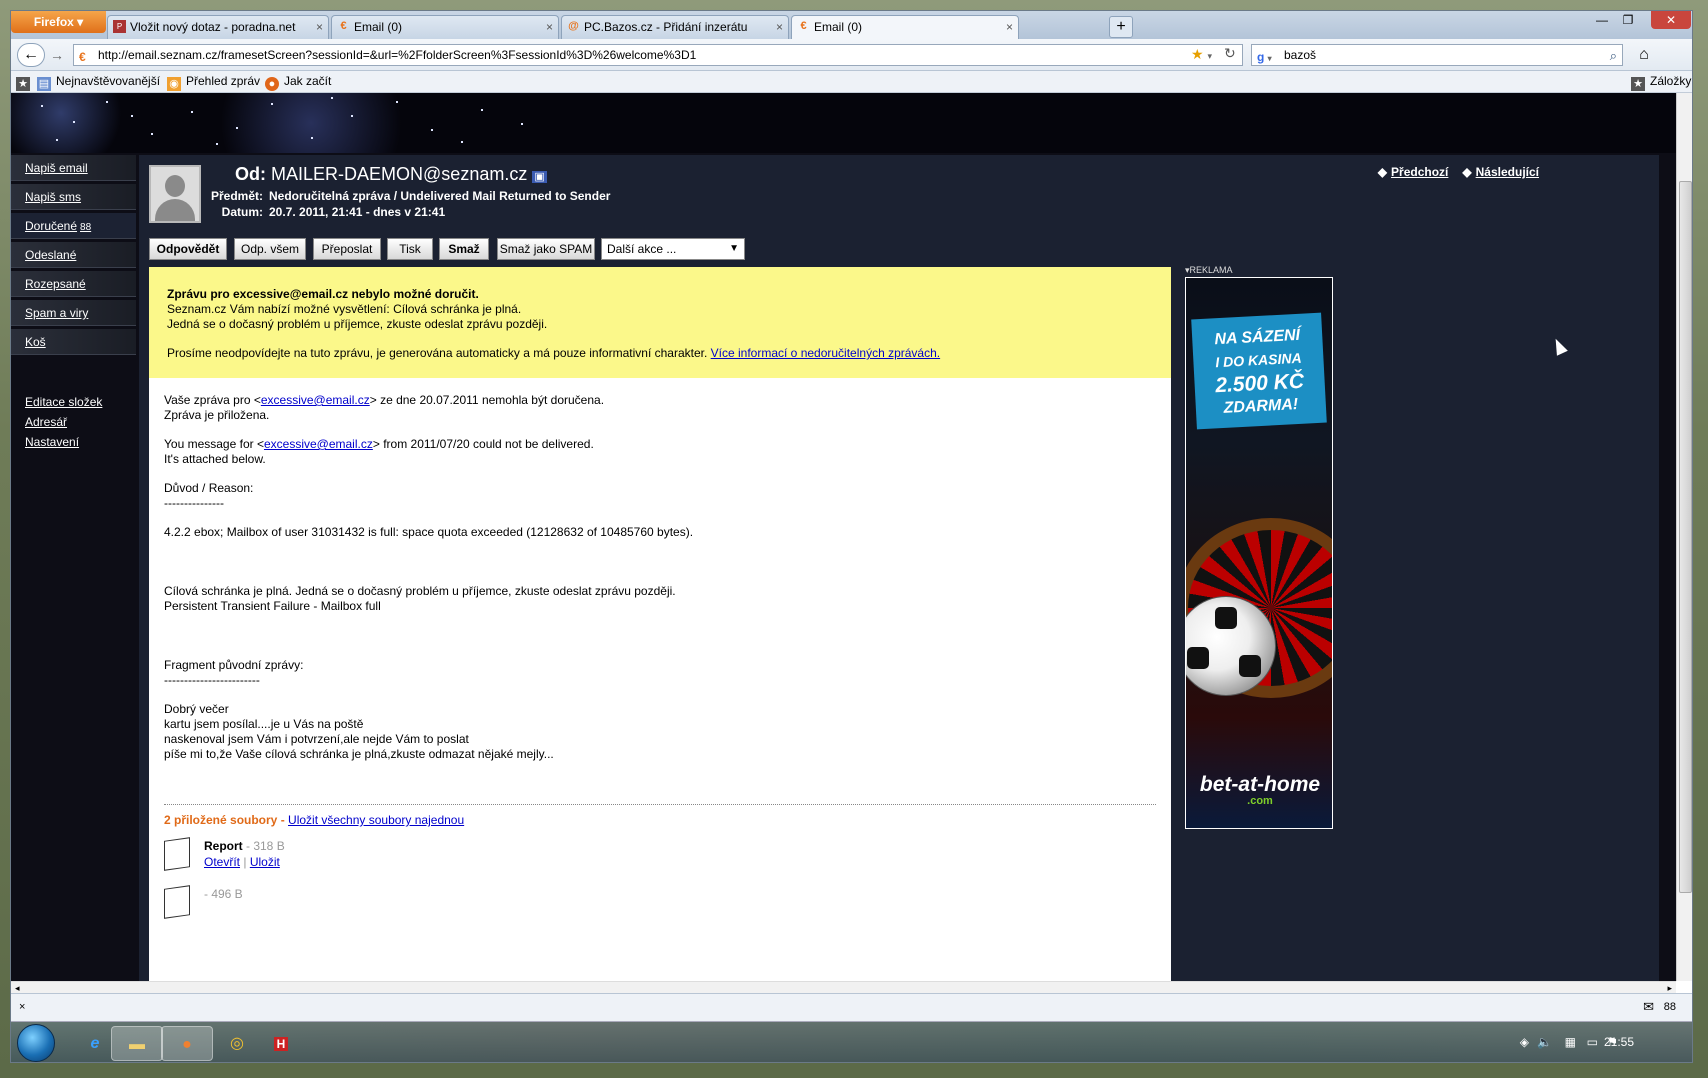  Describe the element at coordinates (1644, 55) in the screenshot. I see `home-icon: ⌂` at that location.